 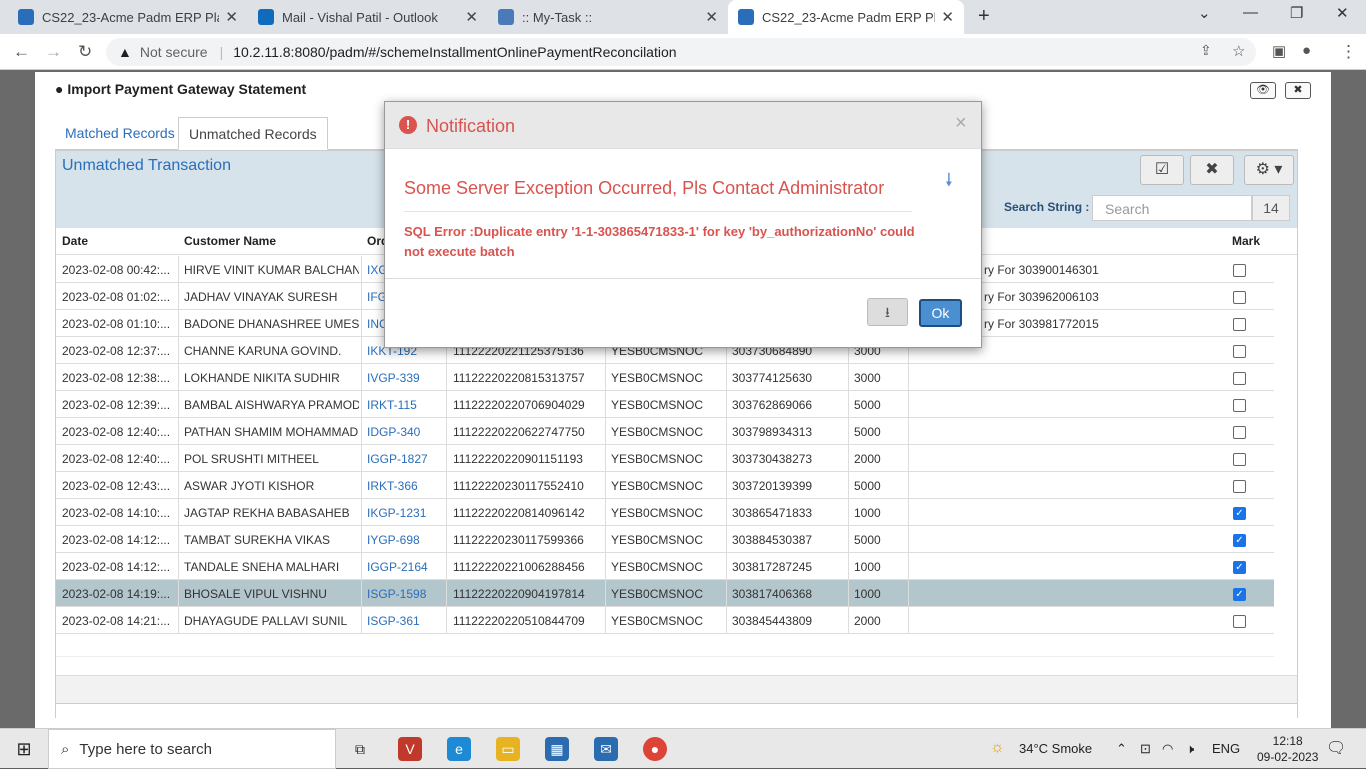 What do you see at coordinates (1172, 208) in the screenshot?
I see `search-input: Search` at bounding box center [1172, 208].